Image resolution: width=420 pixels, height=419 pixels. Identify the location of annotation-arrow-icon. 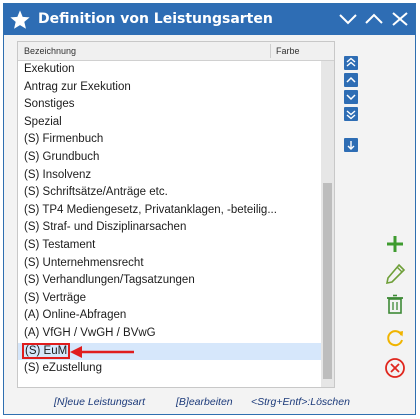
(102, 352).